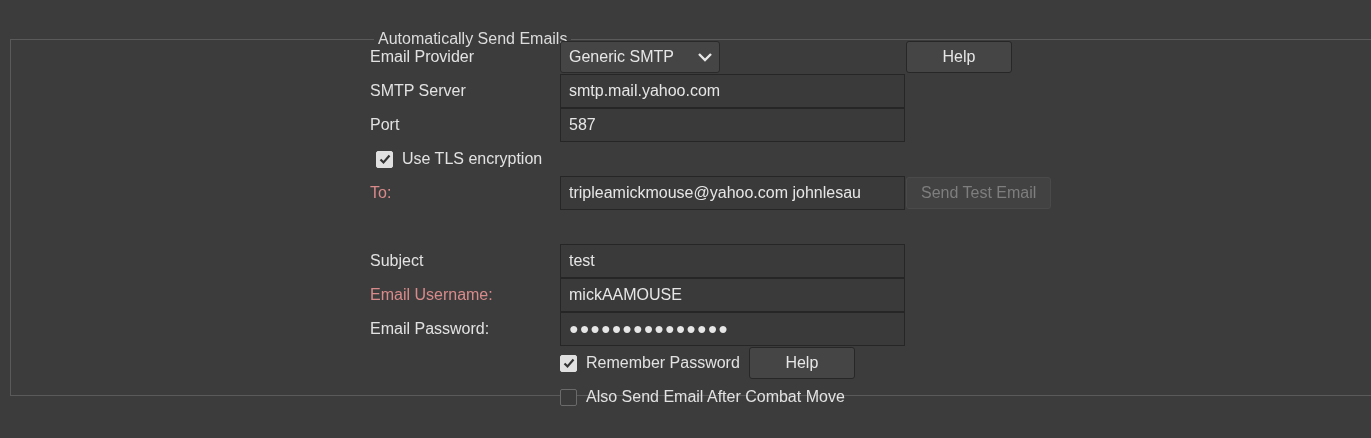 This screenshot has height=438, width=1371. I want to click on field-label: SMTP Server, so click(418, 91).